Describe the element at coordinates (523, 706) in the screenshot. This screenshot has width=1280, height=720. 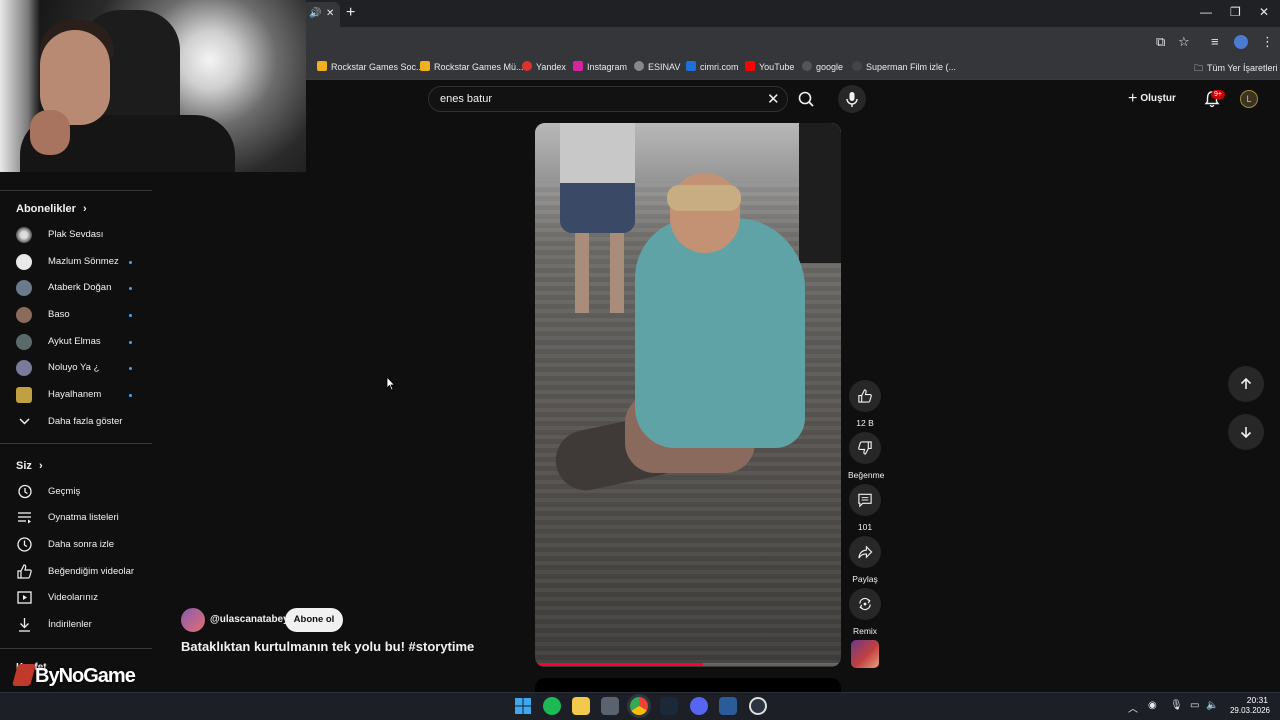
I see `windows-start-icon` at that location.